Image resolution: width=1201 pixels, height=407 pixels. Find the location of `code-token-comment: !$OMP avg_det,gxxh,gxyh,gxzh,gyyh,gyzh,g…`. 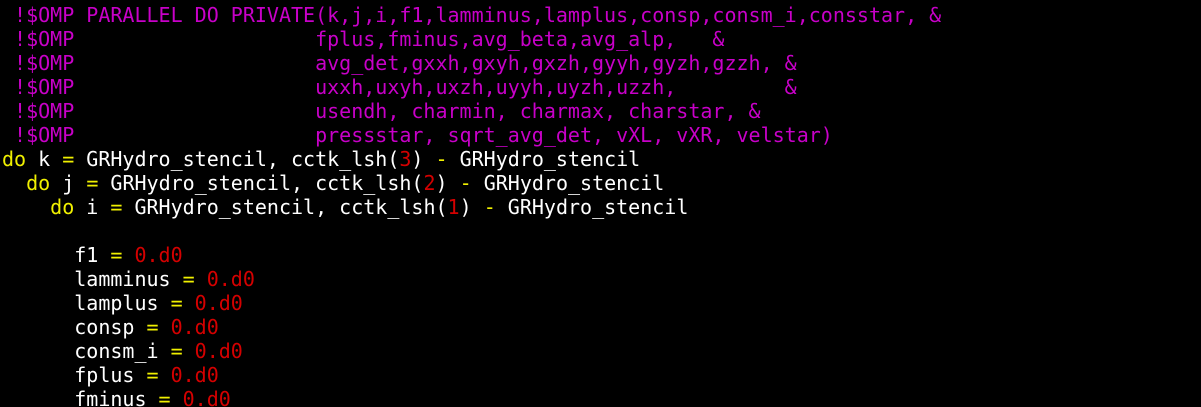

code-token-comment: !$OMP avg_det,gxxh,gxyh,gxzh,gyyh,gyzh,g… is located at coordinates (399, 63).